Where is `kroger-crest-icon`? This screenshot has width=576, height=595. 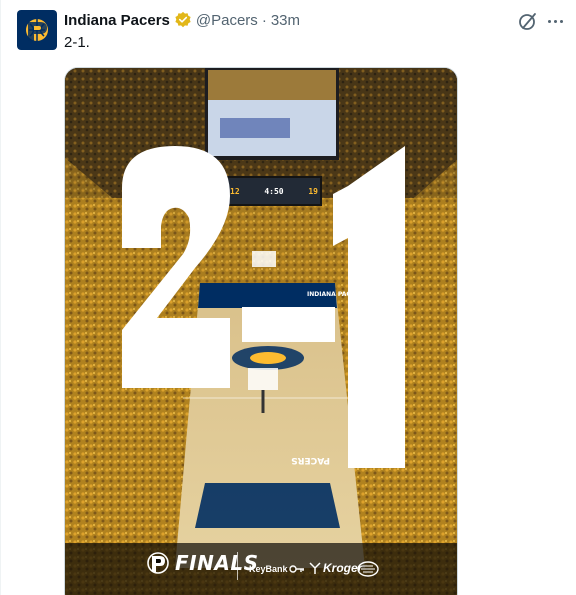 kroger-crest-icon is located at coordinates (315, 568).